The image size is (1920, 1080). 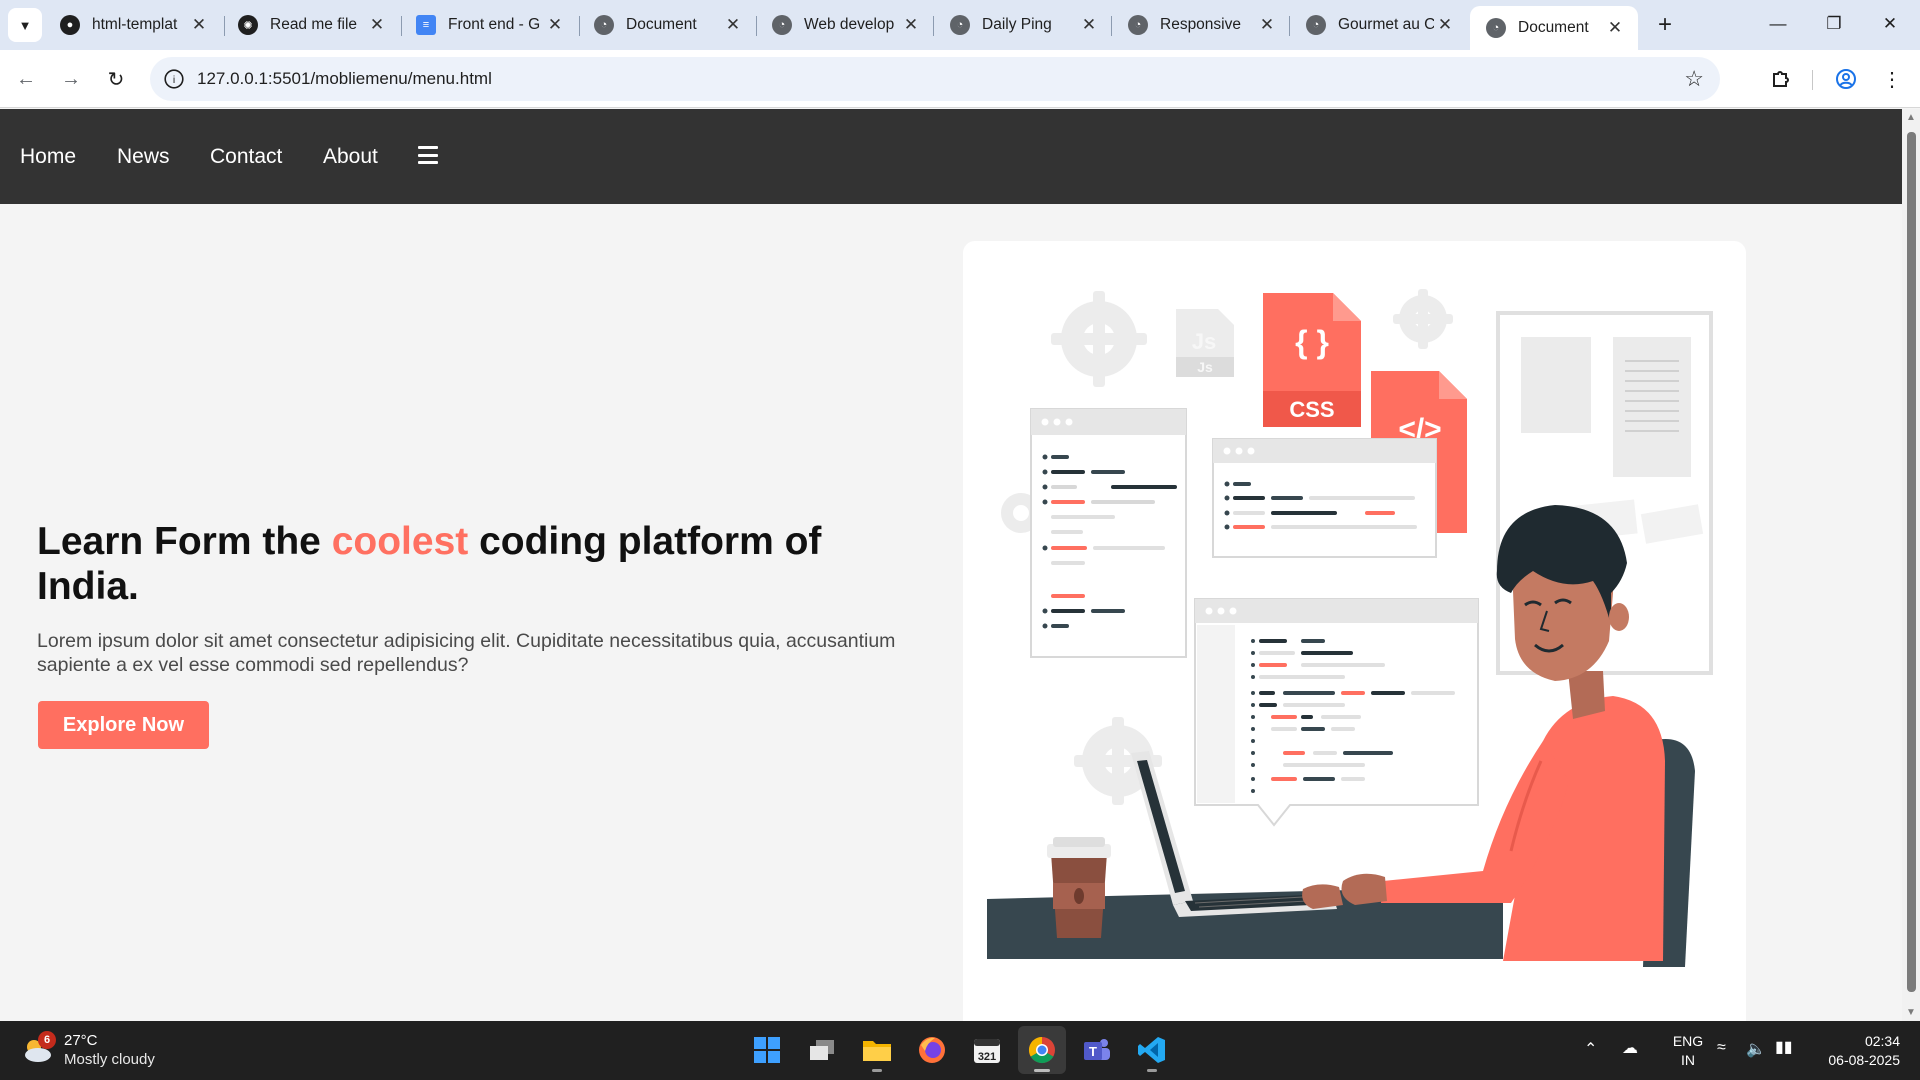 I want to click on firefox-icon, so click(x=932, y=1050).